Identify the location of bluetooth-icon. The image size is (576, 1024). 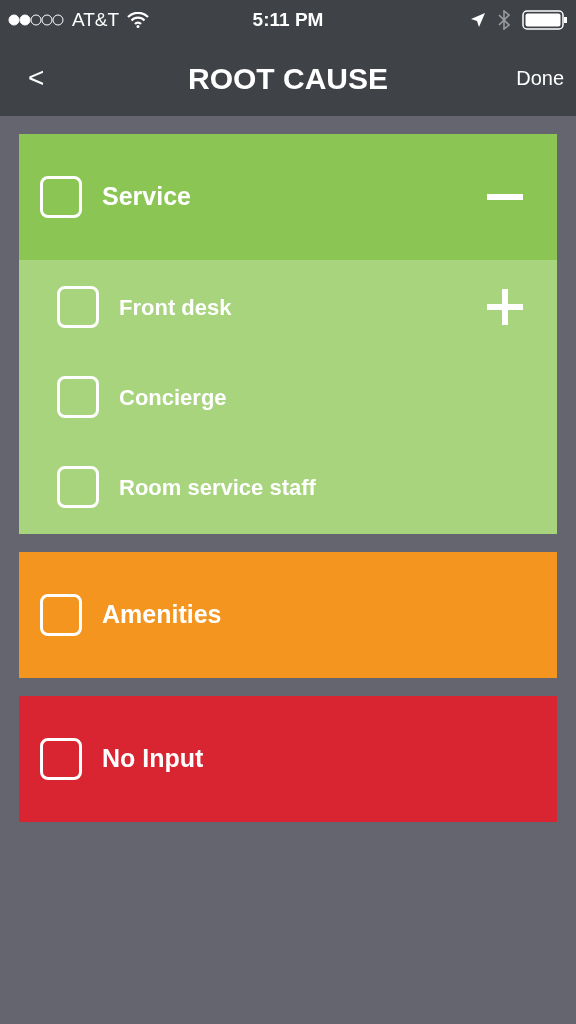
(504, 20).